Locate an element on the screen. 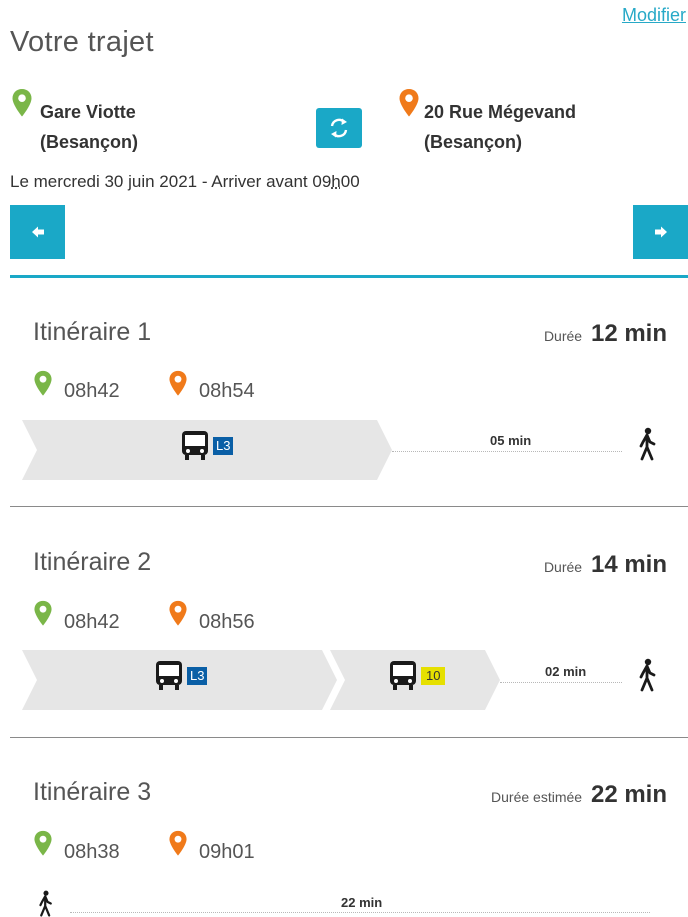 The width and height of the screenshot is (688, 917). depart-time: 08h38 is located at coordinates (92, 852).